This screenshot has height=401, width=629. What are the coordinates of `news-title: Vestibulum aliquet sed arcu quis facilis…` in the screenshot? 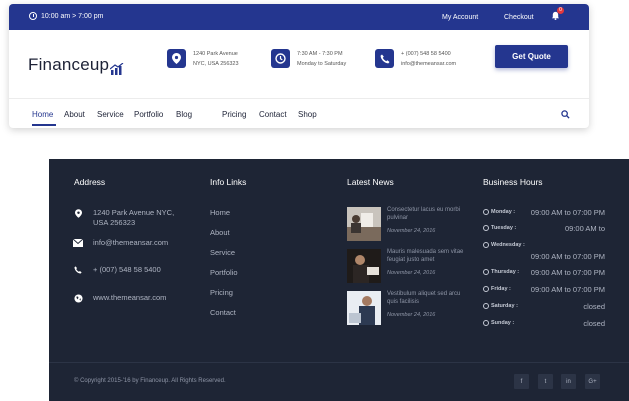 It's located at (424, 298).